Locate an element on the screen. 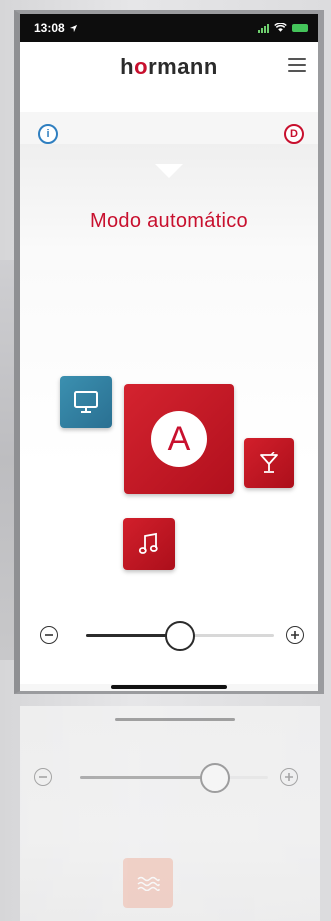 The width and height of the screenshot is (331, 921). location-arrow-icon is located at coordinates (73, 28).